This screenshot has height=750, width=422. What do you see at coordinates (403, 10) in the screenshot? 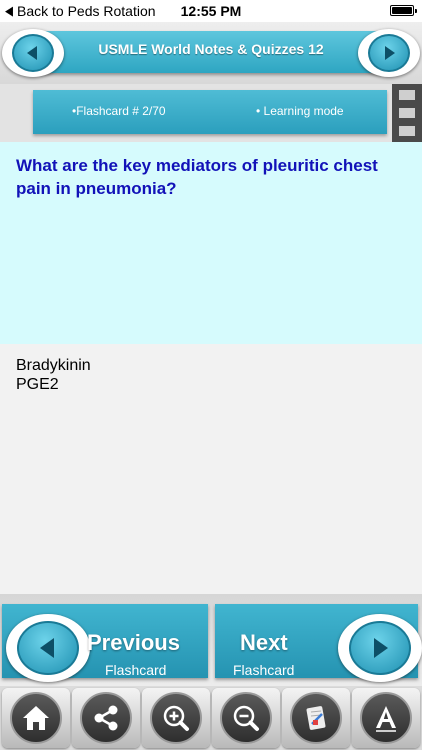
I see `battery-icon` at bounding box center [403, 10].